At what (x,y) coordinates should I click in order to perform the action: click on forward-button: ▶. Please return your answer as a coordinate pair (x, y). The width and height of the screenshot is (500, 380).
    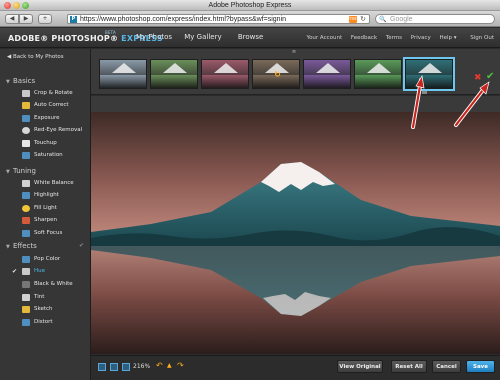
    Looking at the image, I should click on (26, 19).